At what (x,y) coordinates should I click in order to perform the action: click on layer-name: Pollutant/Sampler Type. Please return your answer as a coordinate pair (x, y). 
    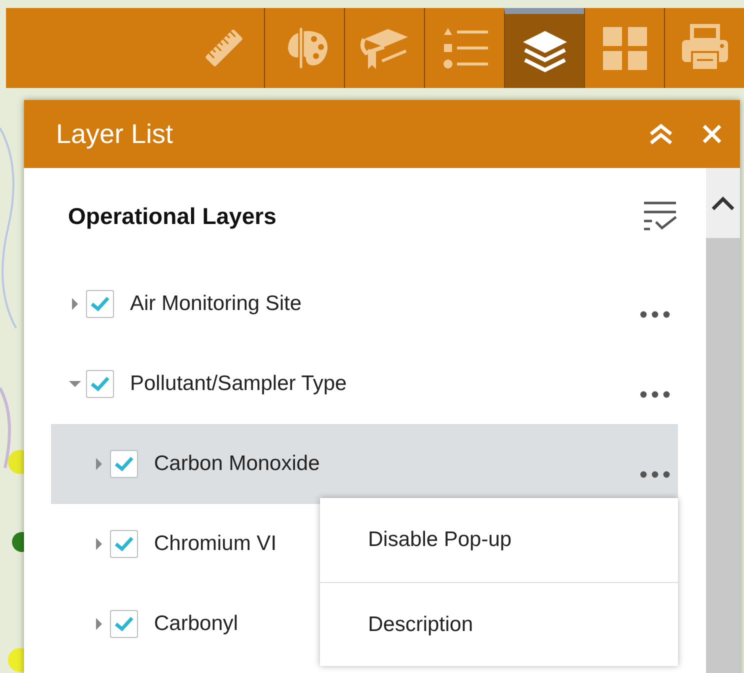
    Looking at the image, I should click on (238, 384).